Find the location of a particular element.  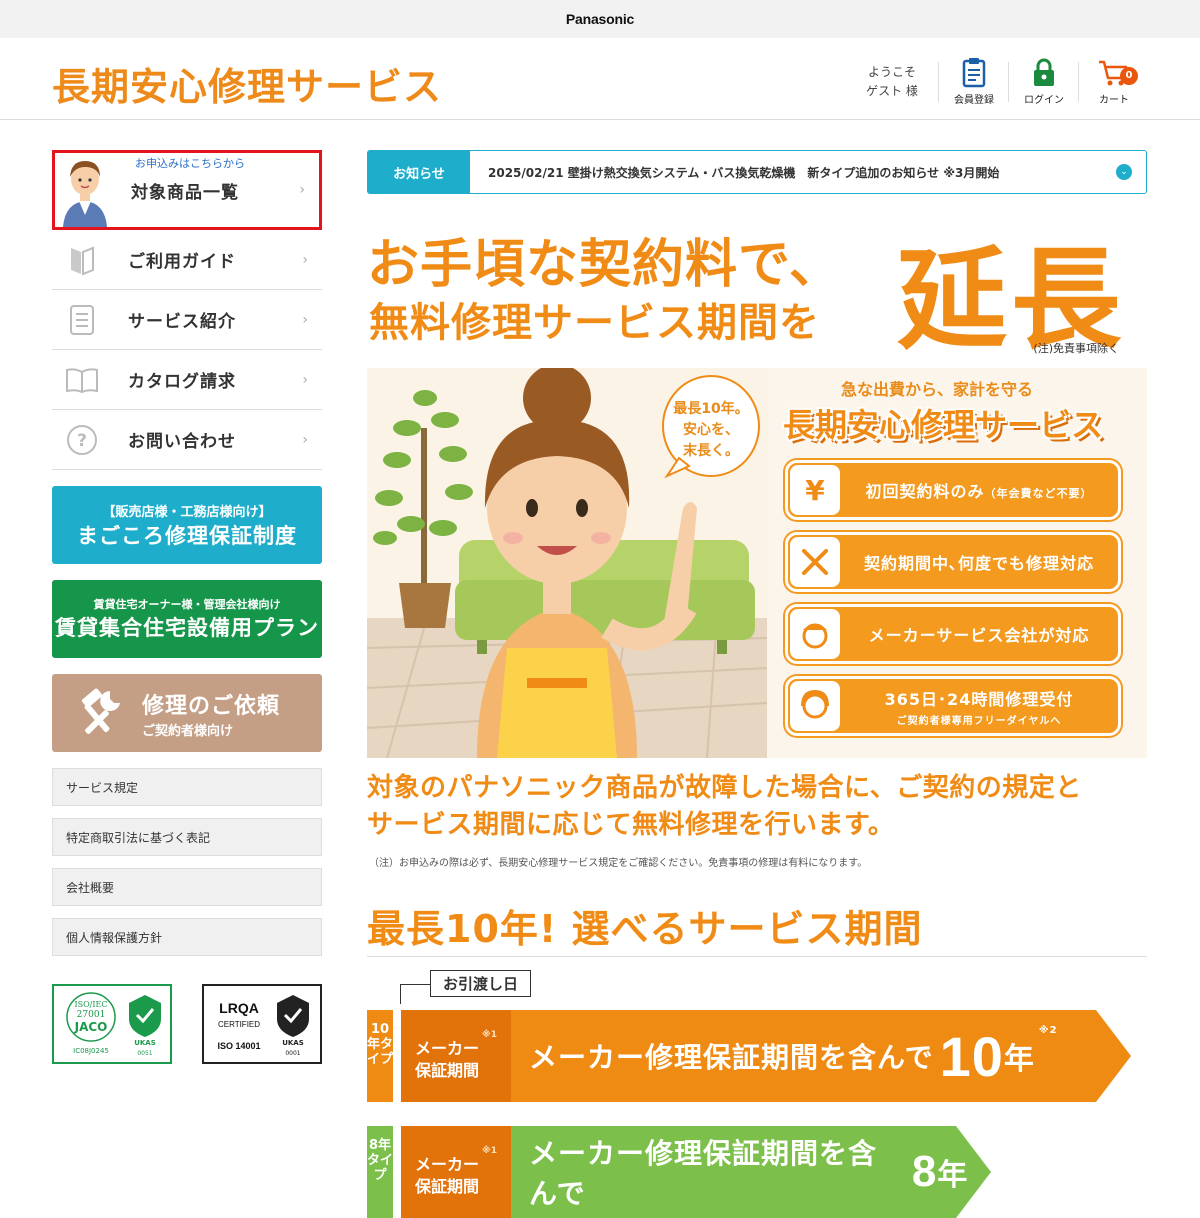

document-icon is located at coordinates (82, 320).